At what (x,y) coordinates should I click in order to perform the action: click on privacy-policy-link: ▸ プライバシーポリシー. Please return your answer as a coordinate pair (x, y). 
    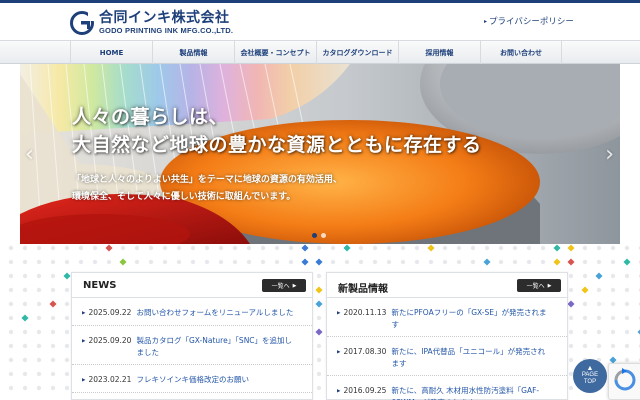
    Looking at the image, I should click on (529, 21).